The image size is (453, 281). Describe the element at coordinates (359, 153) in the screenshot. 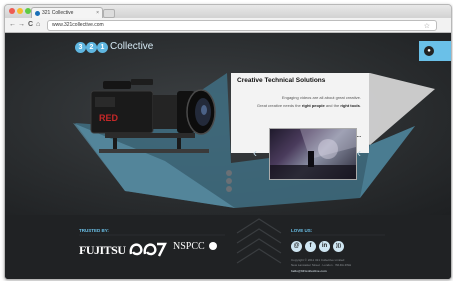

I see `next-arrow-icon: ‹` at that location.